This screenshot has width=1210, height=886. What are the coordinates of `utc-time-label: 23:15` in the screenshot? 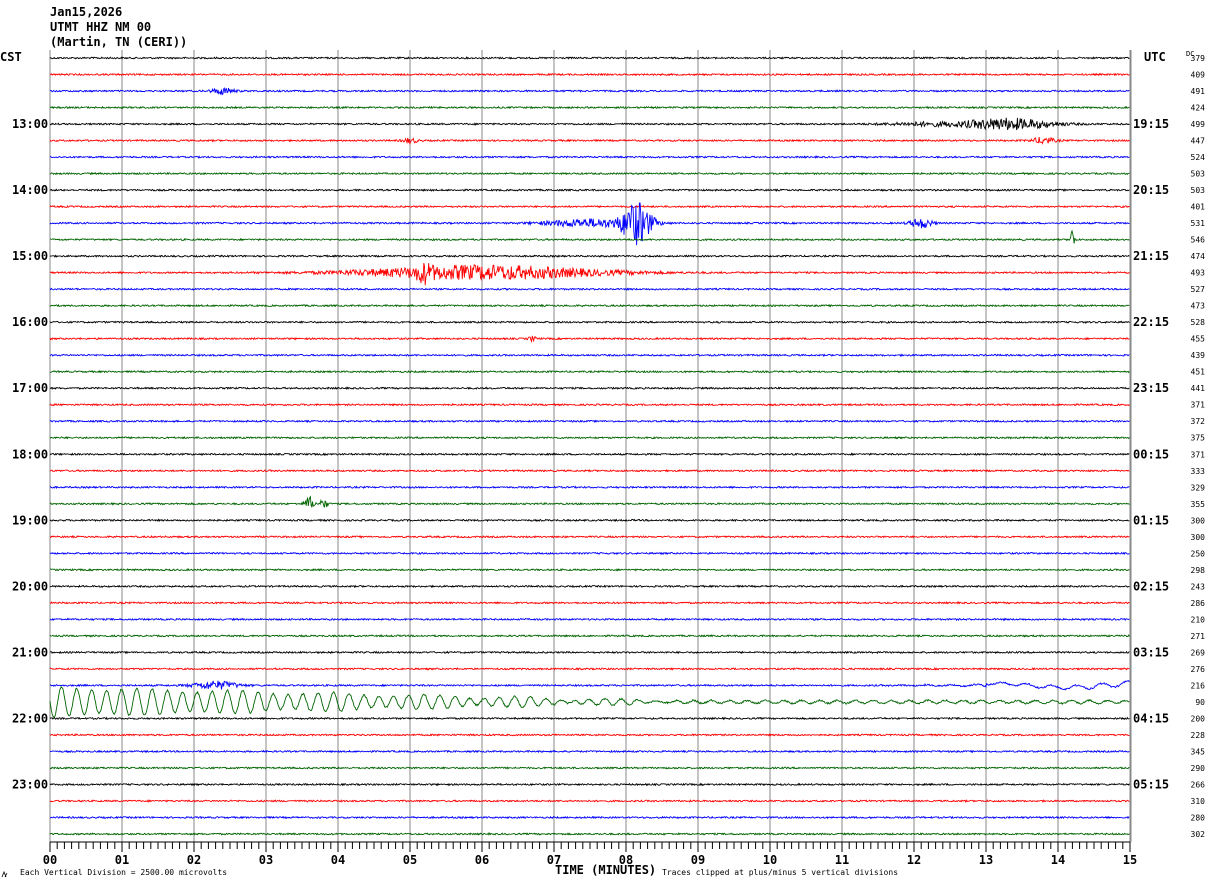 It's located at (1151, 388).